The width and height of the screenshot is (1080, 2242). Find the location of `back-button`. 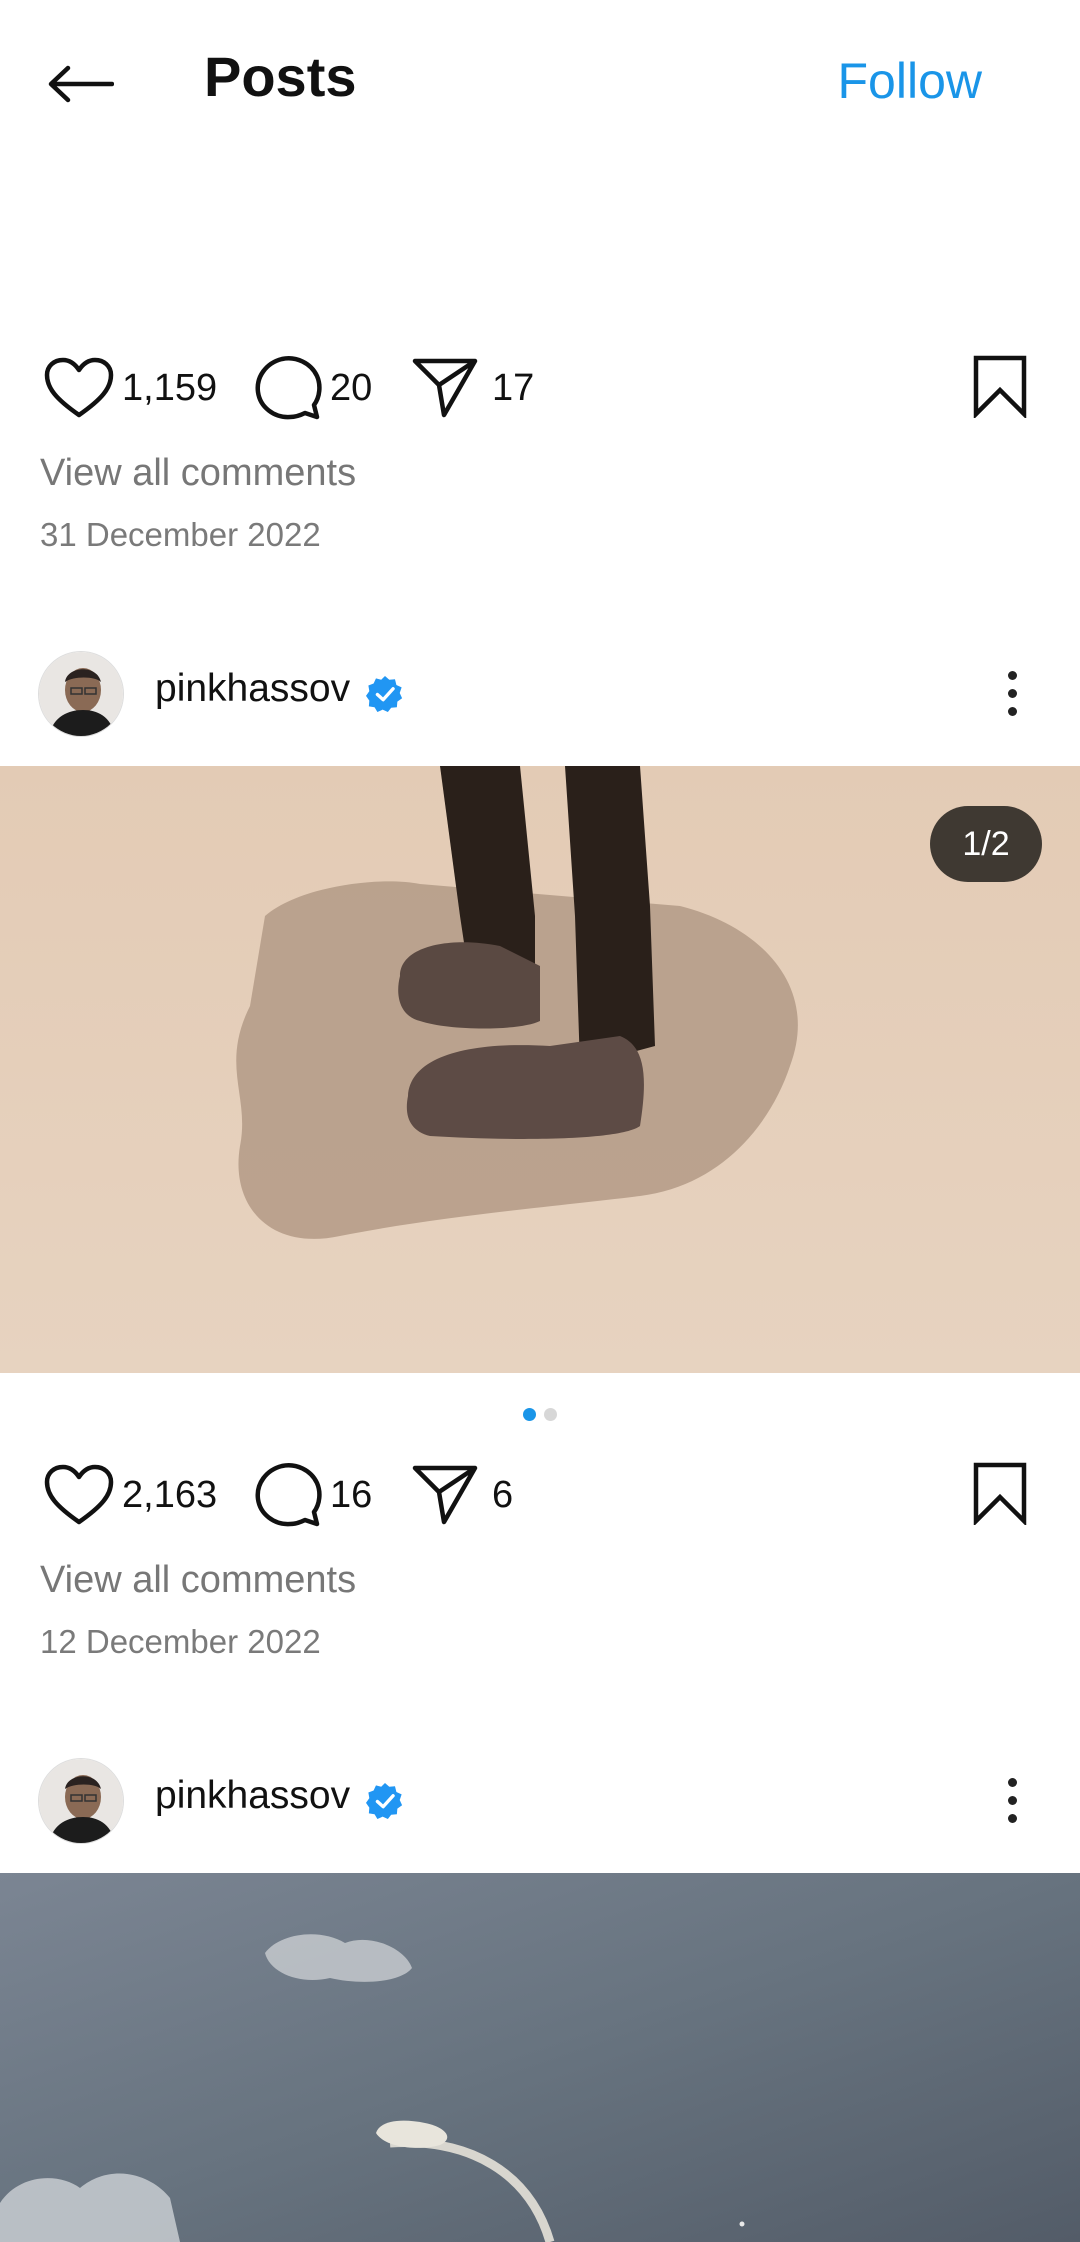

back-button is located at coordinates (80, 84).